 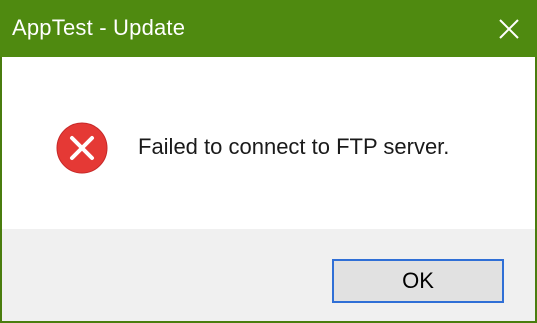 What do you see at coordinates (99, 27) in the screenshot?
I see `window-title: AppTest - Update` at bounding box center [99, 27].